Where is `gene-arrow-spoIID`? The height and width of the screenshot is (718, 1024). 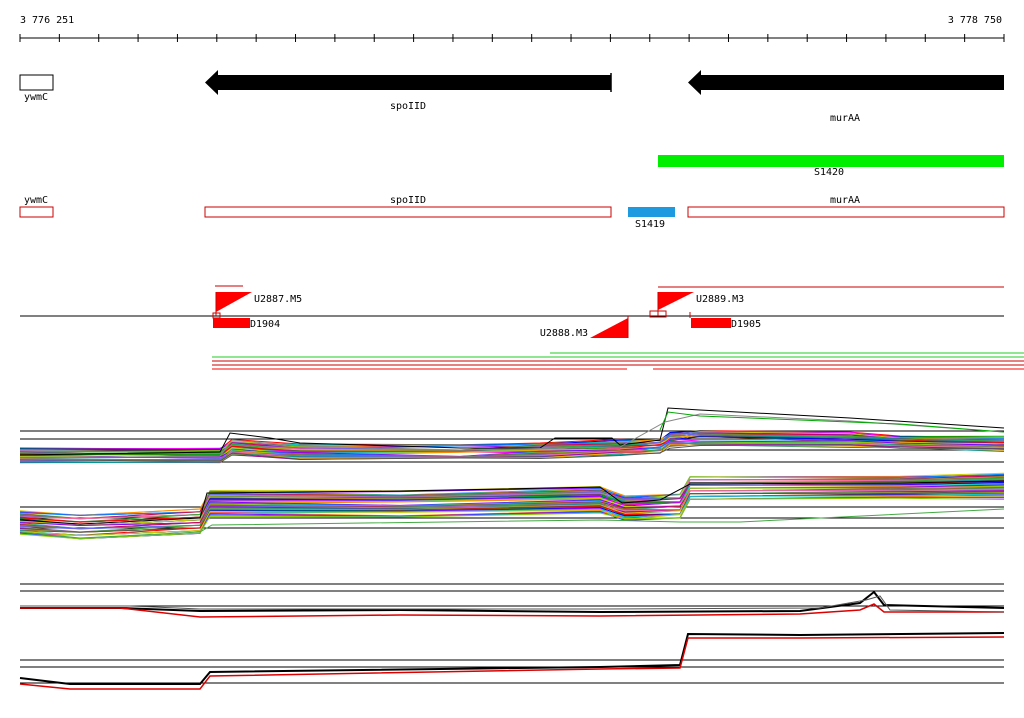 gene-arrow-spoIID is located at coordinates (408, 82).